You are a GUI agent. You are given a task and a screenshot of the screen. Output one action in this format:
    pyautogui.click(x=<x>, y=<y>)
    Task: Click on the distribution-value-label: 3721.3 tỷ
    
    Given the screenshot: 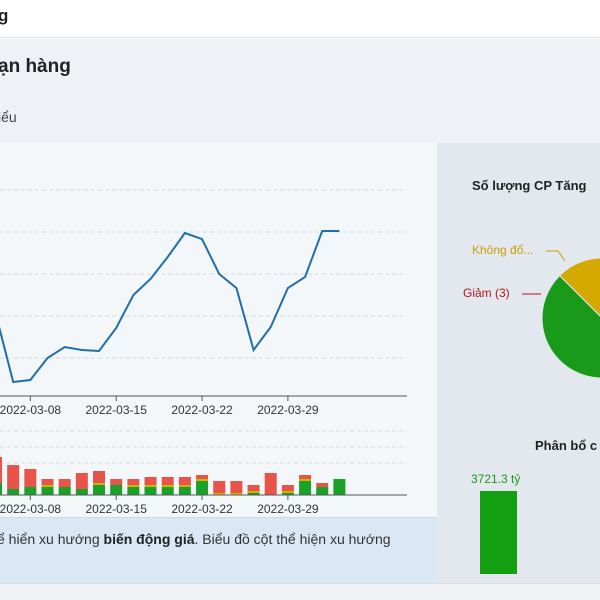 What is the action you would take?
    pyautogui.click(x=495, y=479)
    